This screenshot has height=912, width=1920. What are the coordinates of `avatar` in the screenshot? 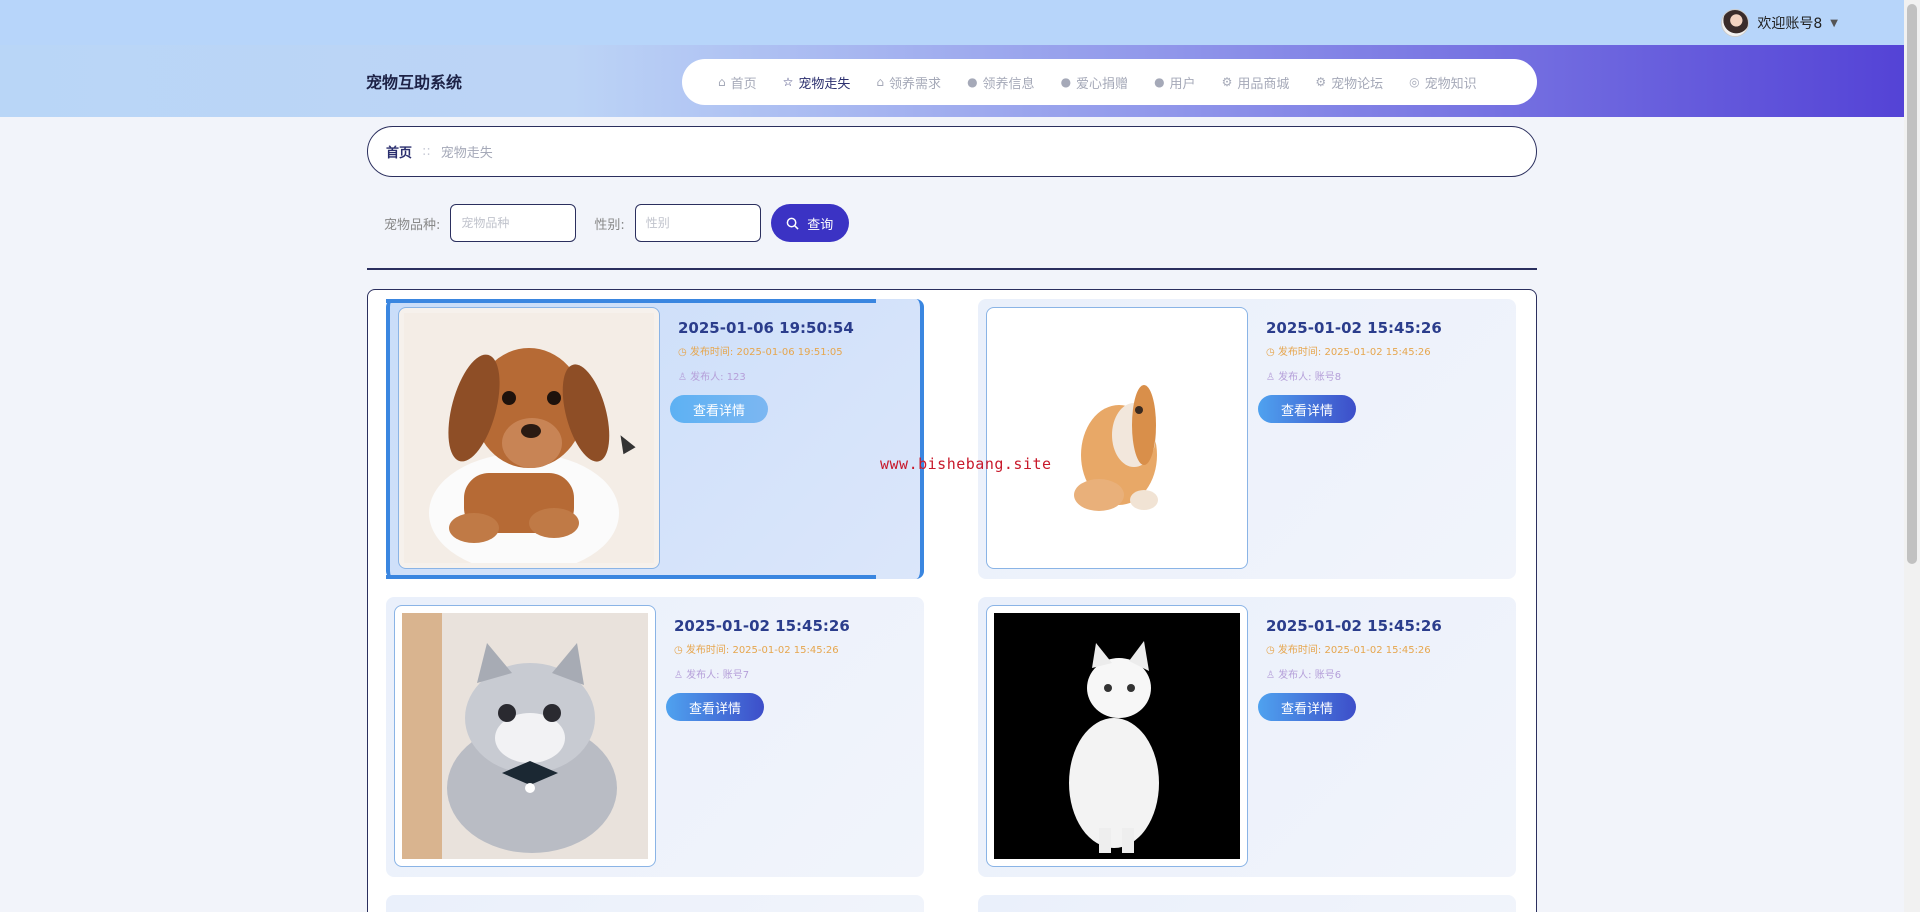 It's located at (1735, 23).